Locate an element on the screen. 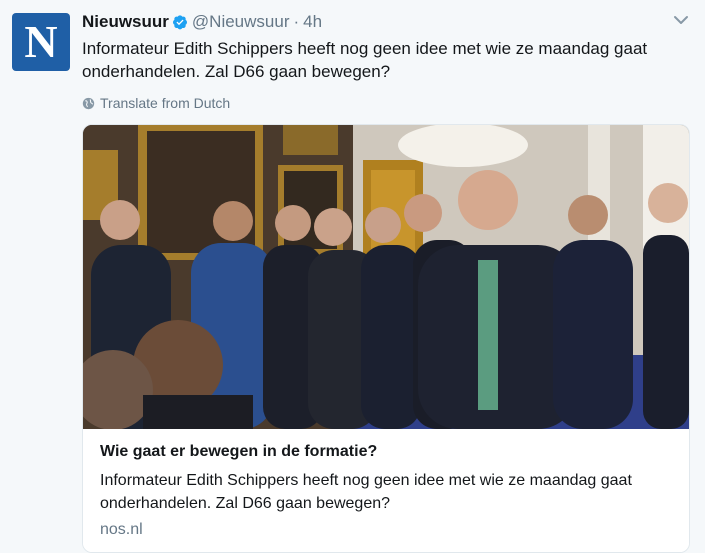 This screenshot has width=705, height=553. card-title: Wie gaat er bewegen in de formatie? is located at coordinates (239, 451).